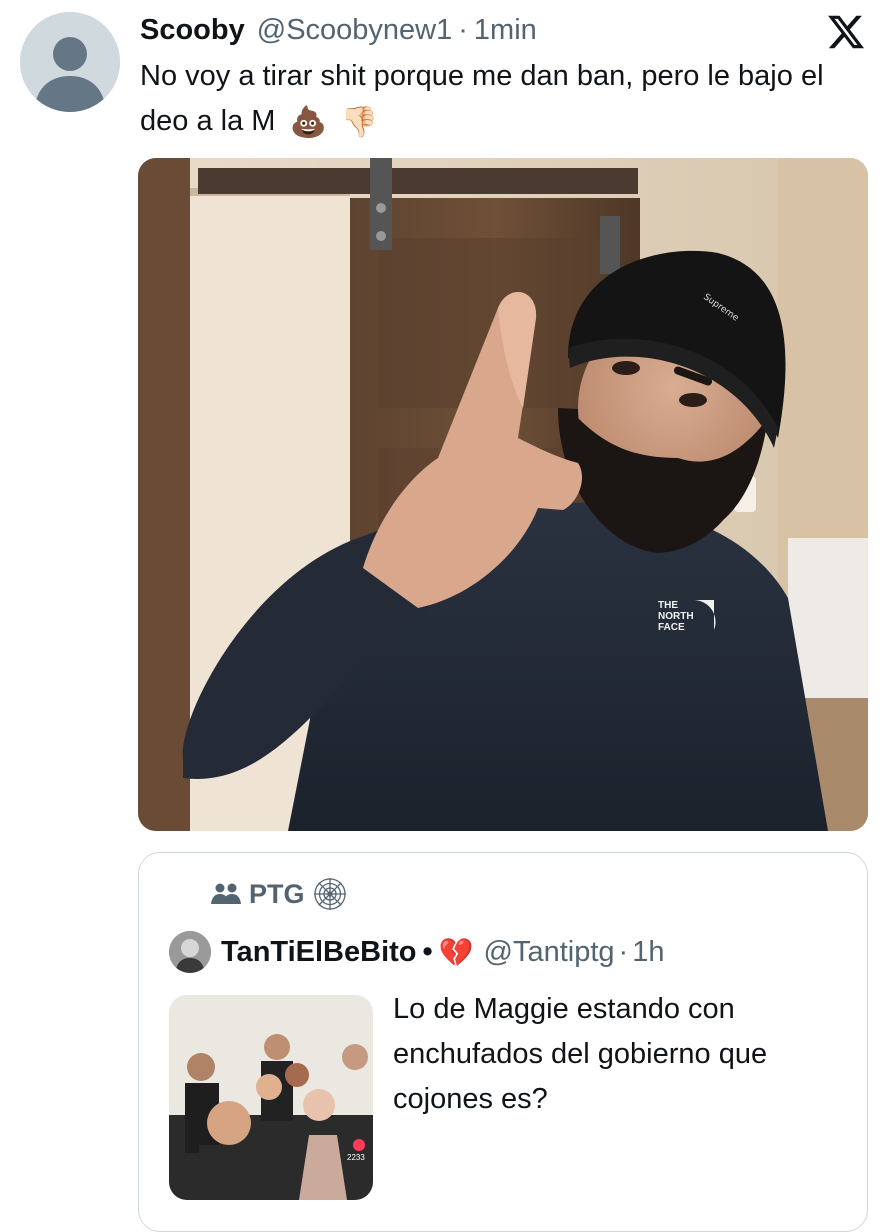 The image size is (888, 1232). I want to click on tweet-header: Scooby @Scoobynew1 · 1min, so click(338, 30).